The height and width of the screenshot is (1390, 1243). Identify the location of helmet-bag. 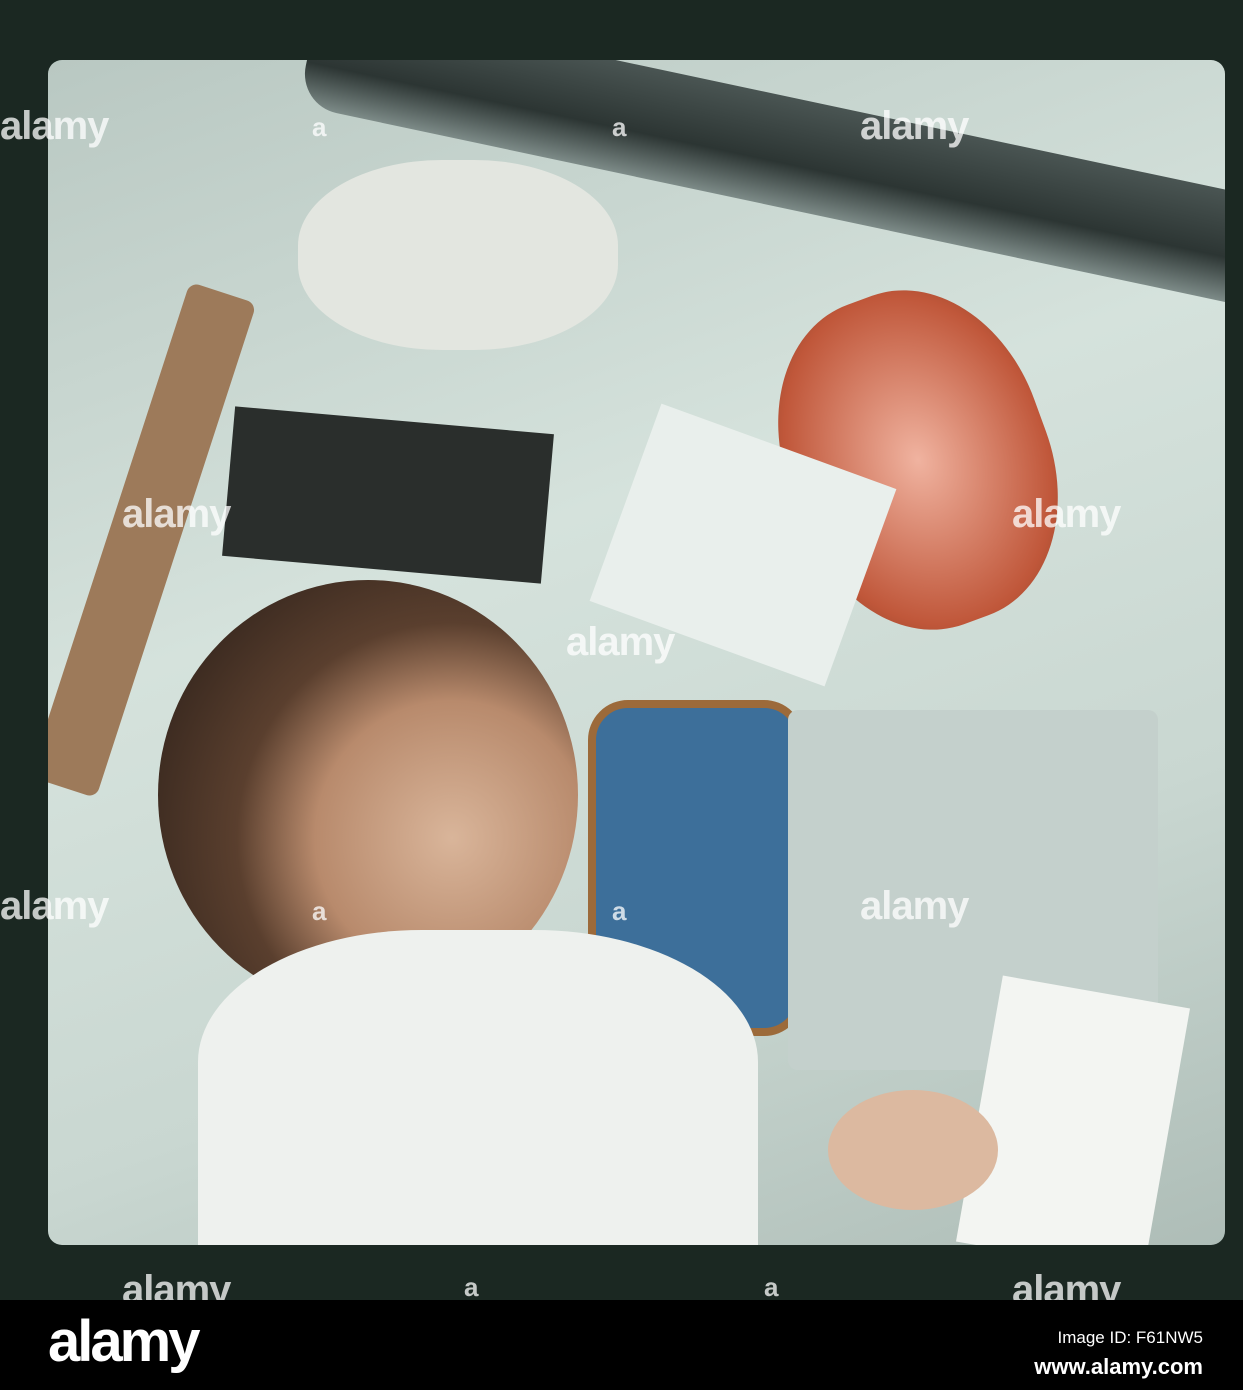
(458, 255).